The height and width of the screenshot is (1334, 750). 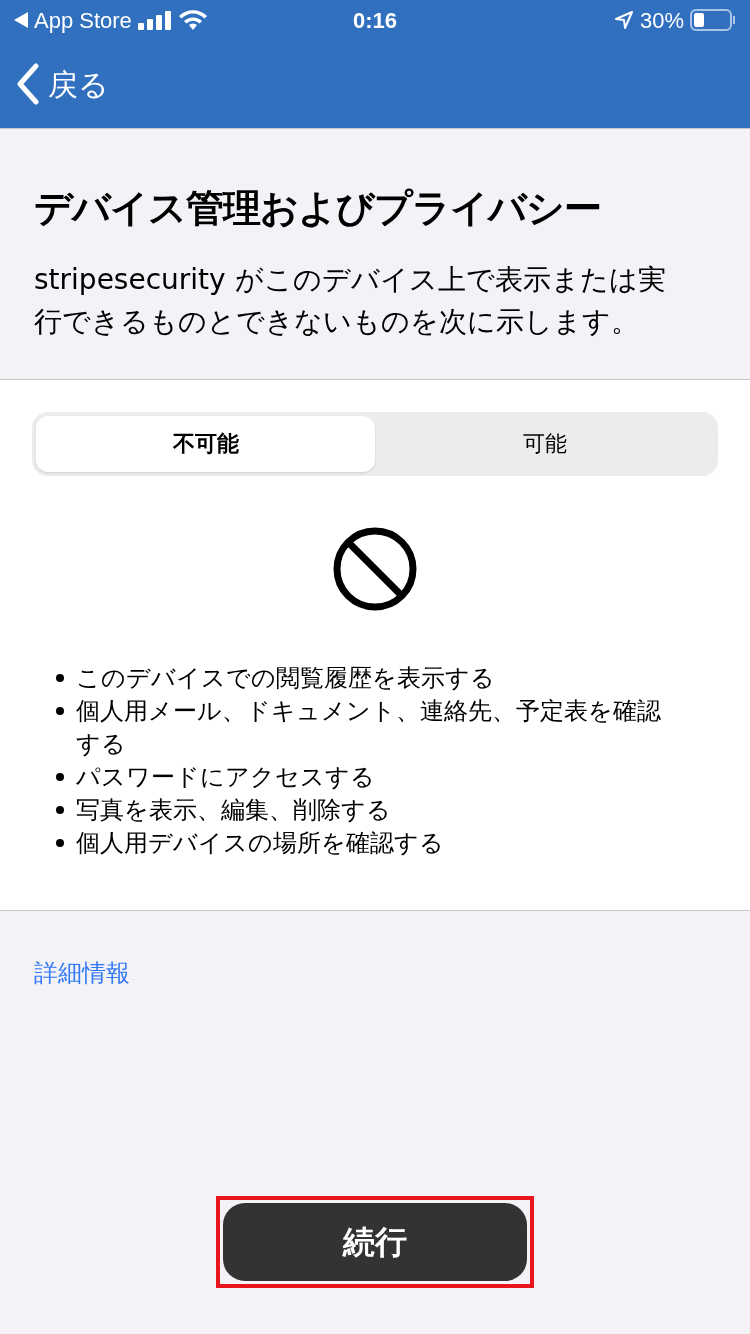 What do you see at coordinates (713, 20) in the screenshot?
I see `battery-icon` at bounding box center [713, 20].